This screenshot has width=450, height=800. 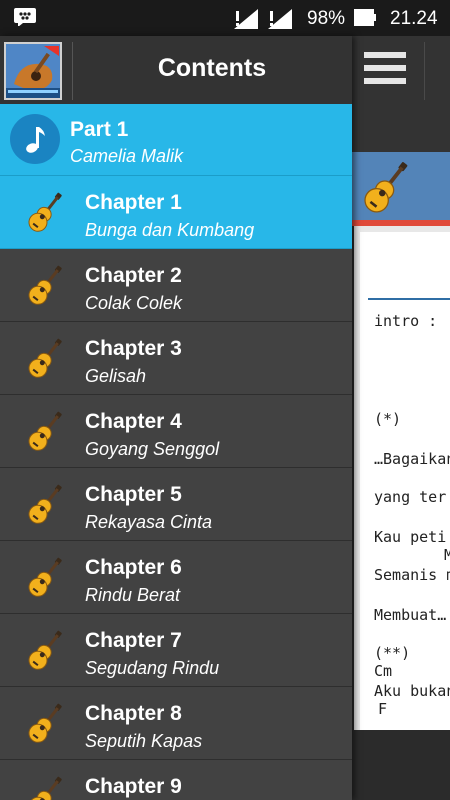 I want to click on background-toolbar, so click(x=401, y=70).